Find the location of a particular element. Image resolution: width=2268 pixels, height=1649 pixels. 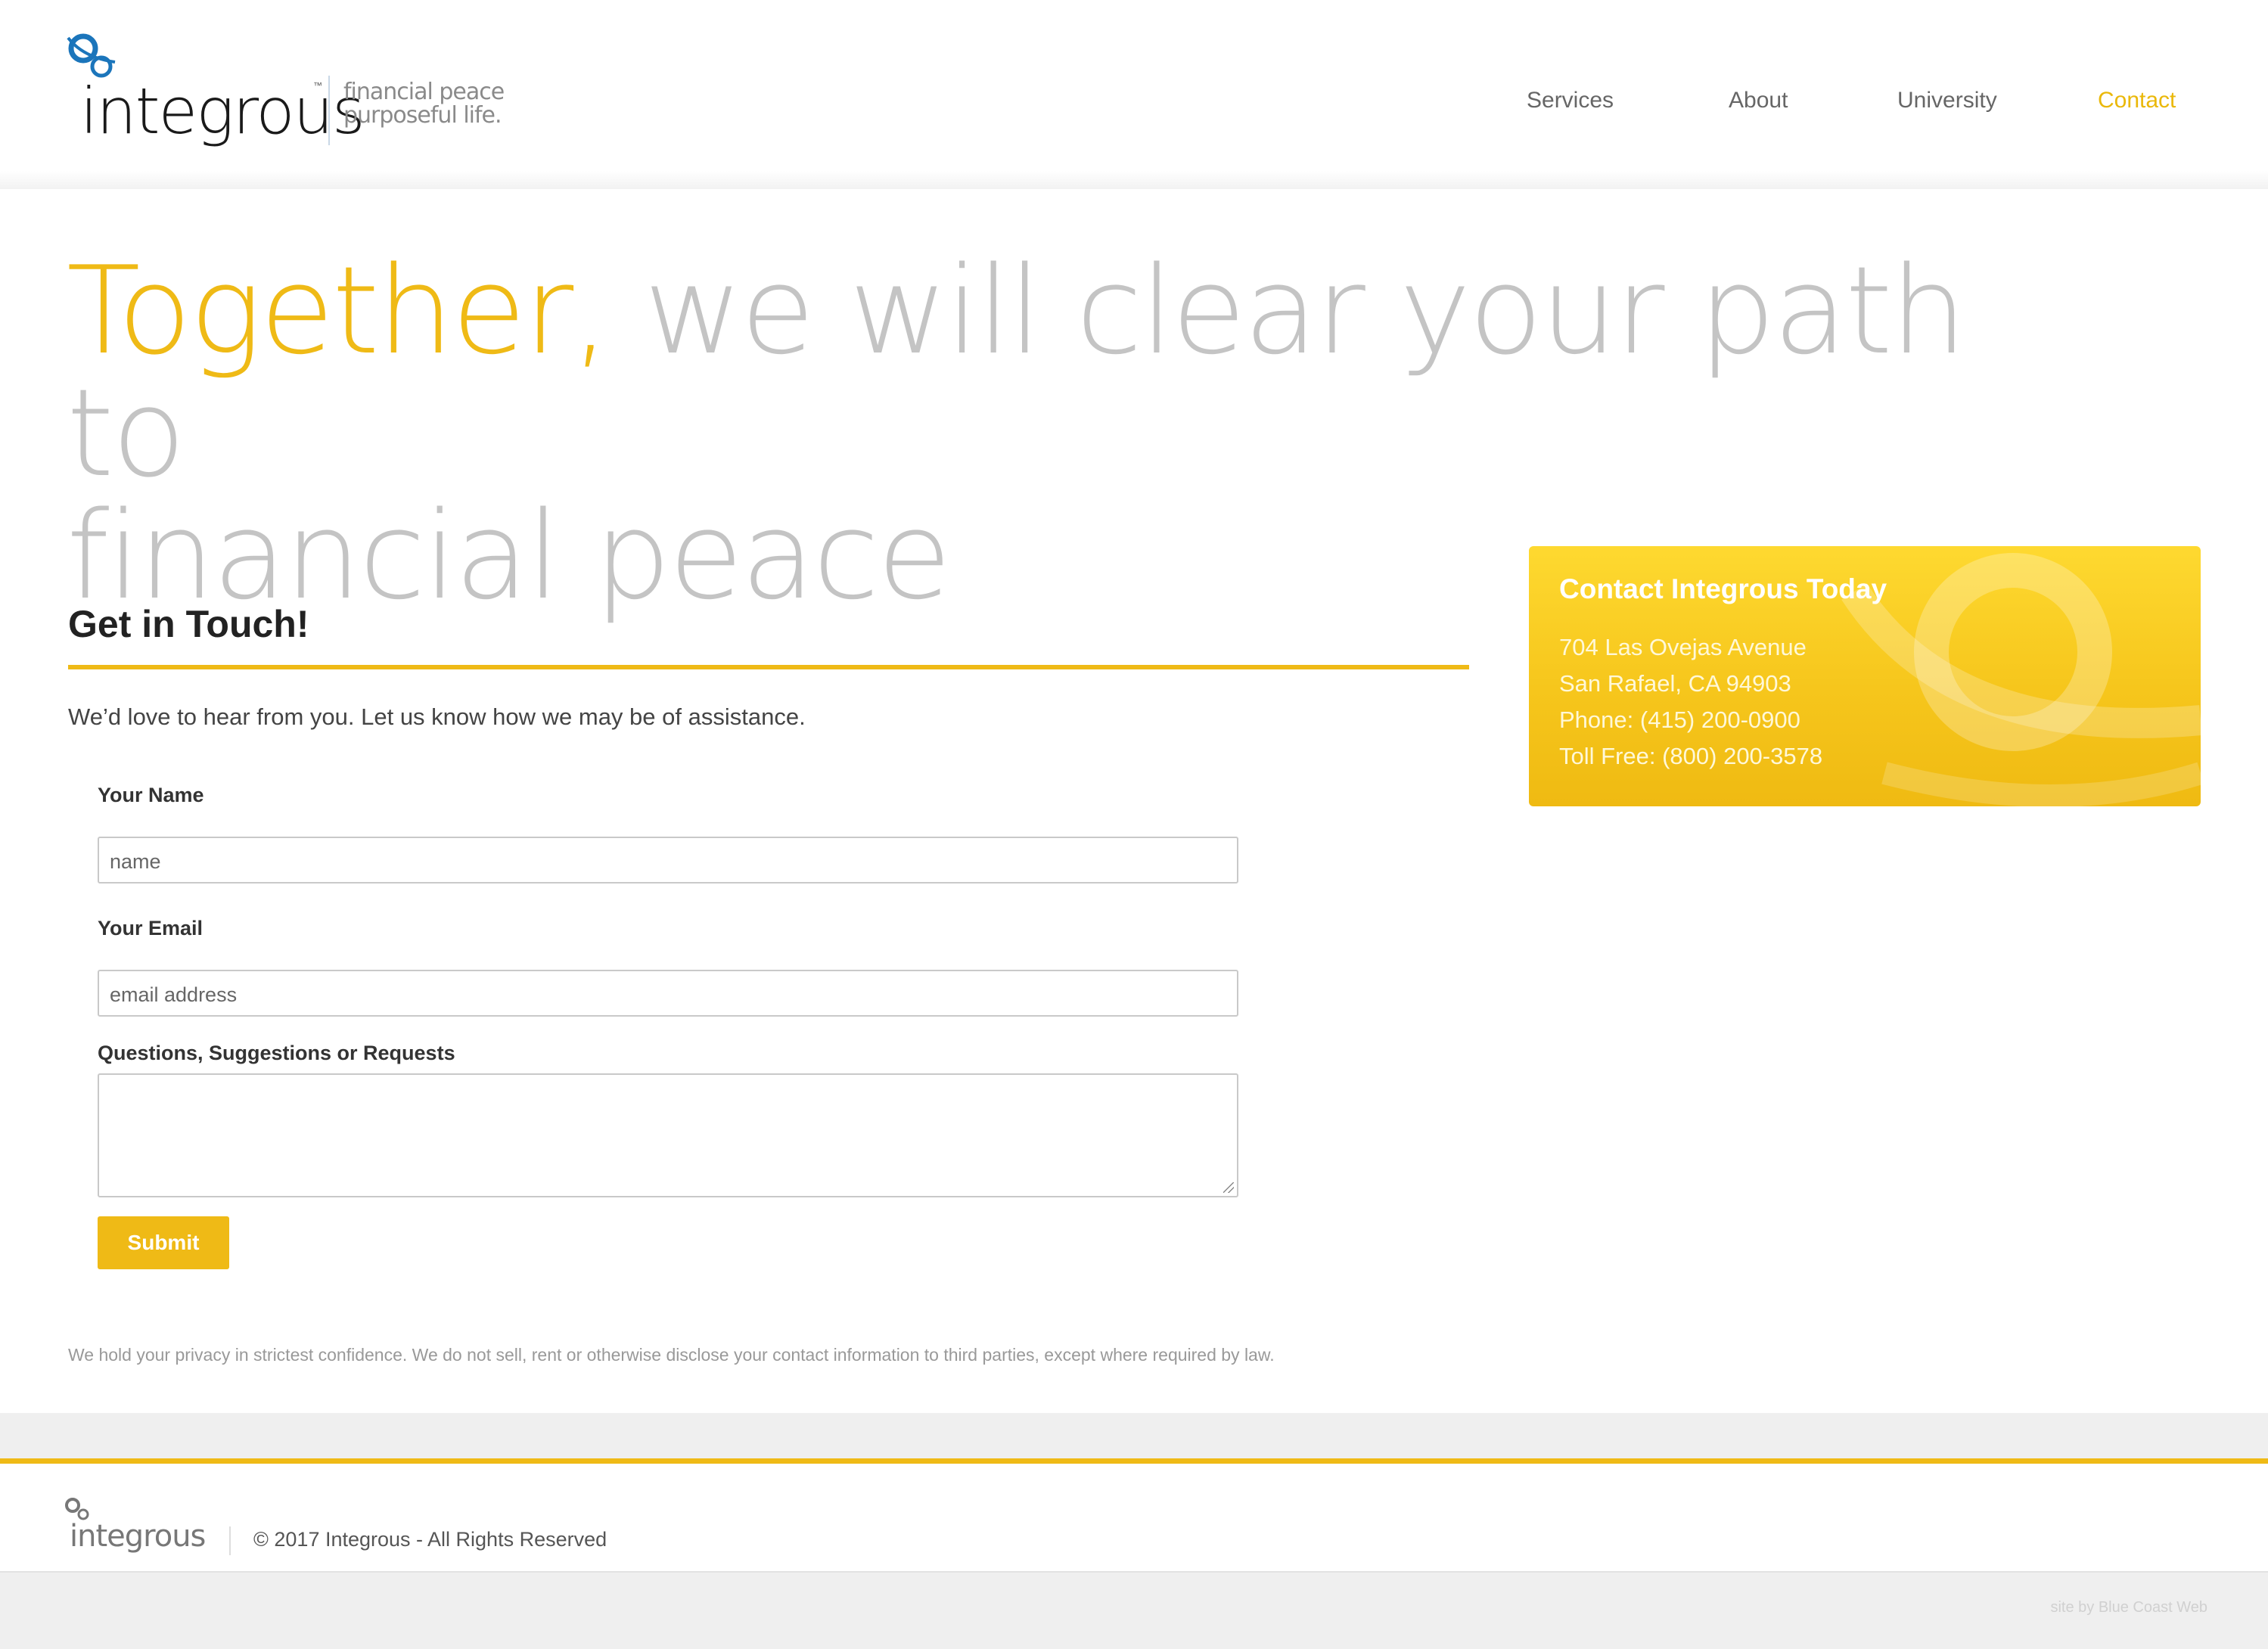

card-phone: Phone: (415) 200-0900 is located at coordinates (1680, 719).